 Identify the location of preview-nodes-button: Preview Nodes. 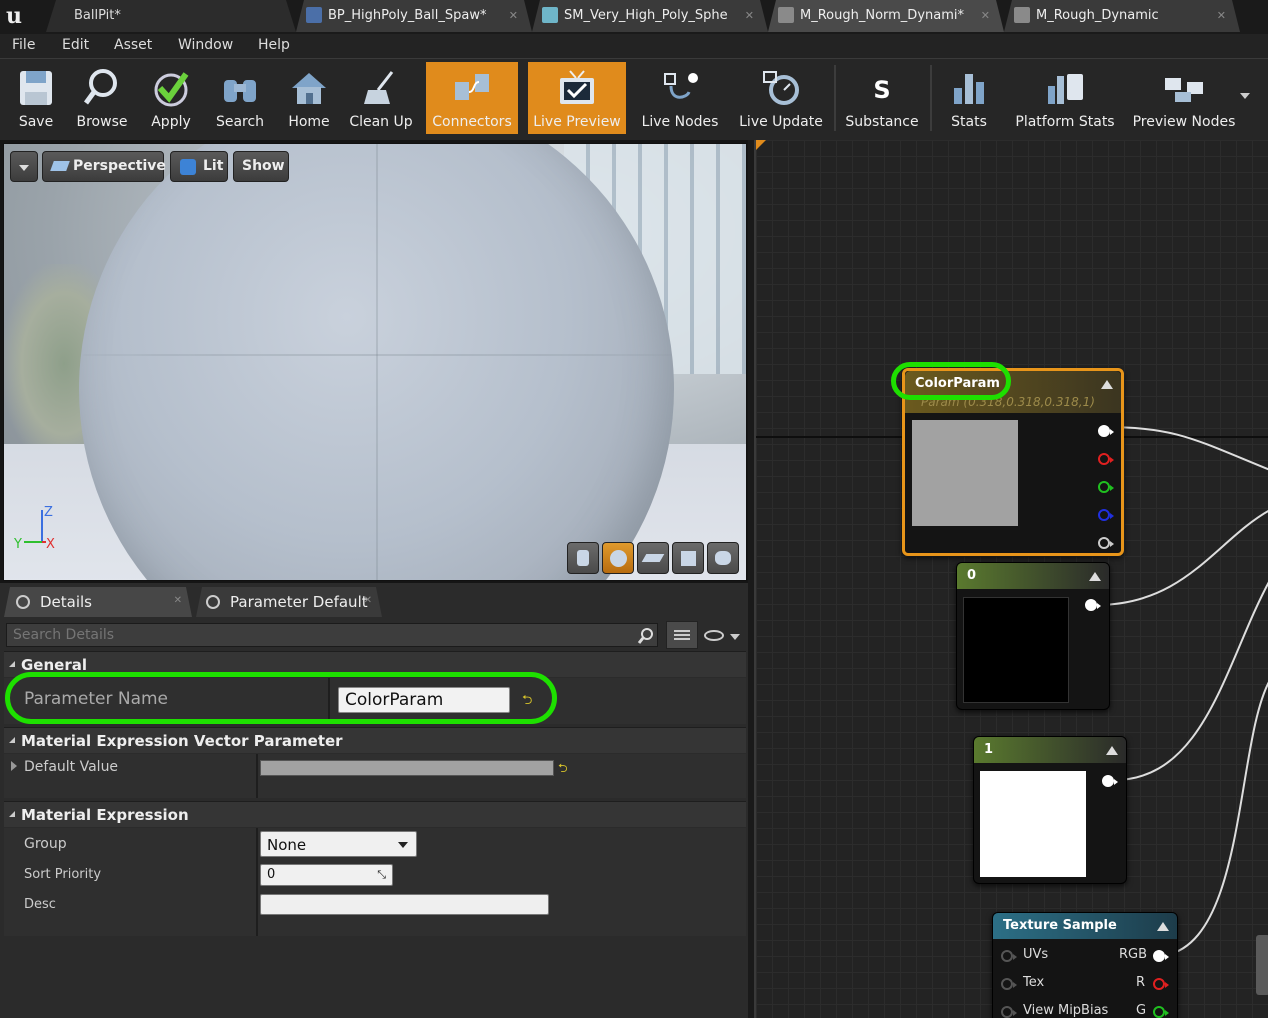
(1184, 98).